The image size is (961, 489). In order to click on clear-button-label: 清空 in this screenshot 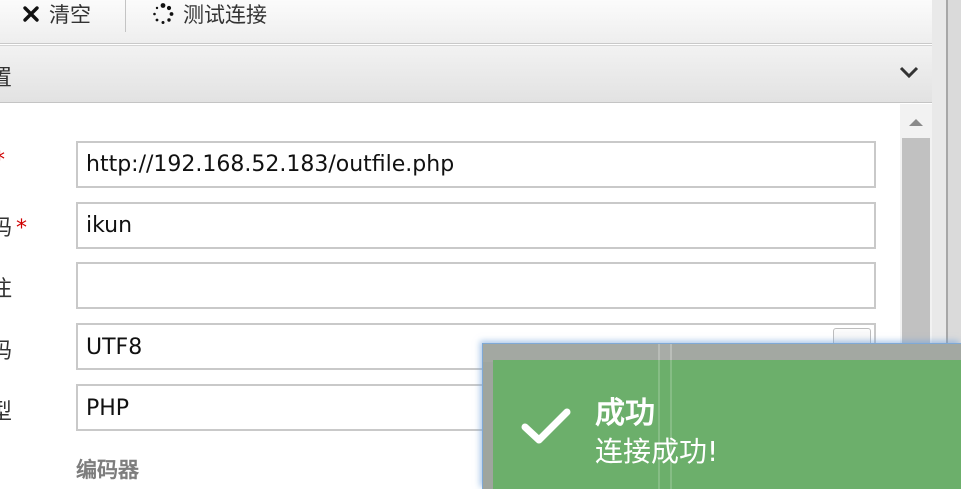, I will do `click(70, 15)`.